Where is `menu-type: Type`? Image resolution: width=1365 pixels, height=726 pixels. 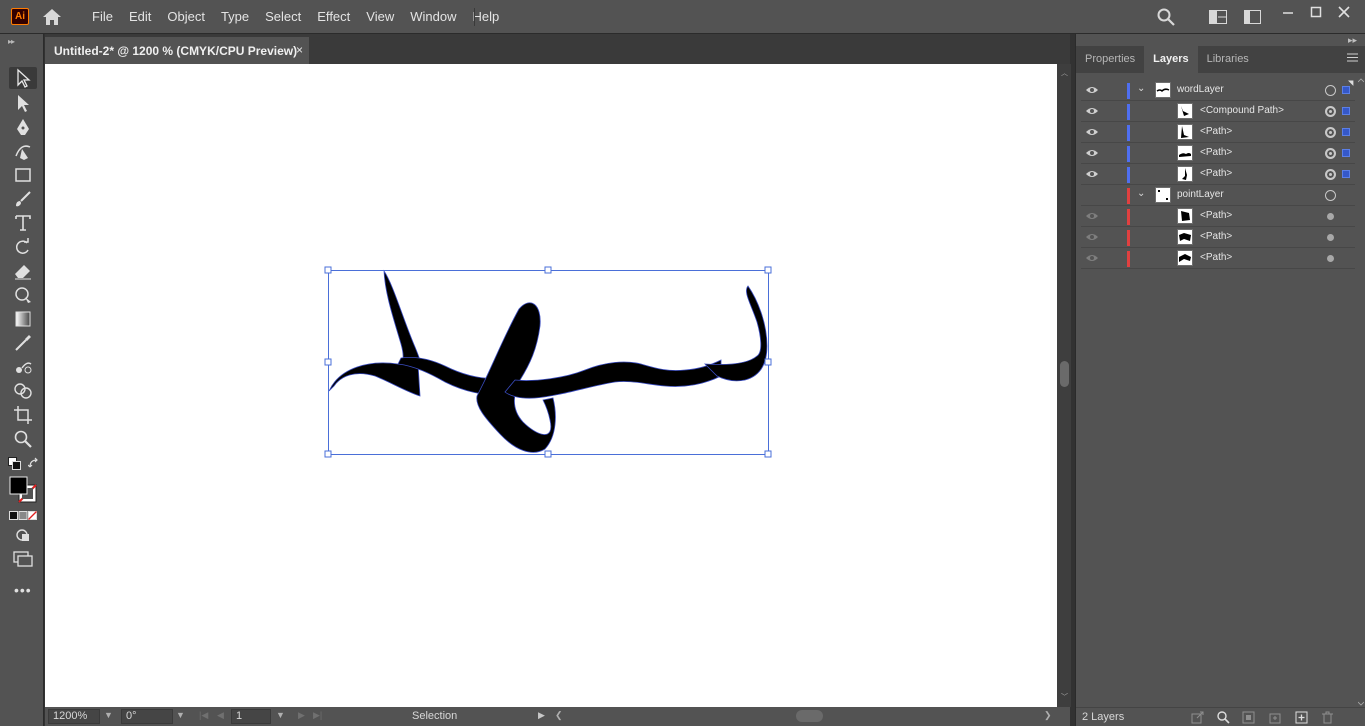 menu-type: Type is located at coordinates (235, 17).